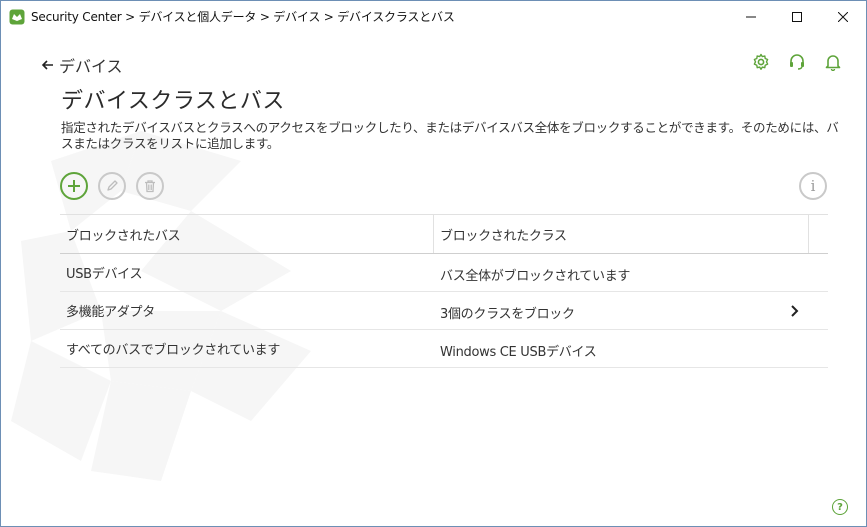  I want to click on table-row: USBデバイス バス全体がブロックされています, so click(444, 273).